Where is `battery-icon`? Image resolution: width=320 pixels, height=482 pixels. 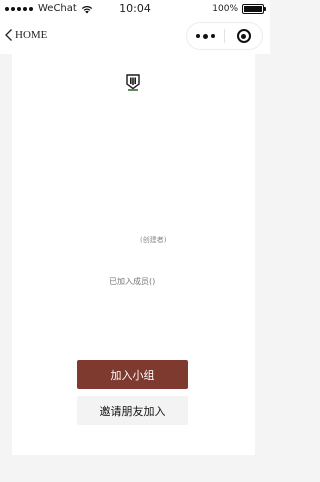 battery-icon is located at coordinates (254, 9).